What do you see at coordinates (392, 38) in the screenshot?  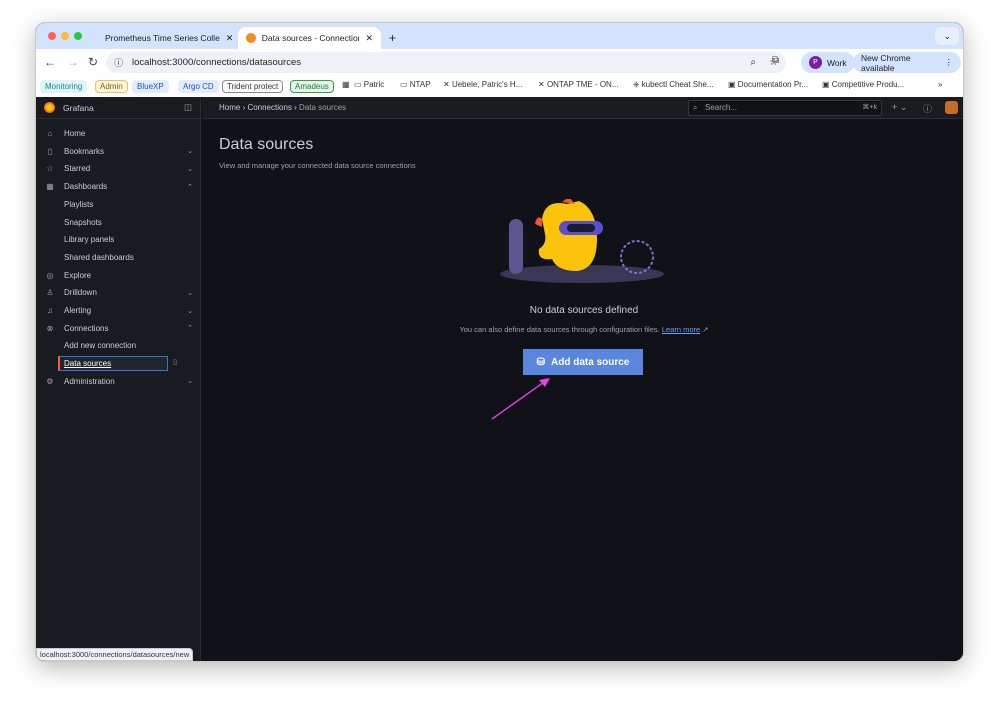 I see `new-tab-button: +` at bounding box center [392, 38].